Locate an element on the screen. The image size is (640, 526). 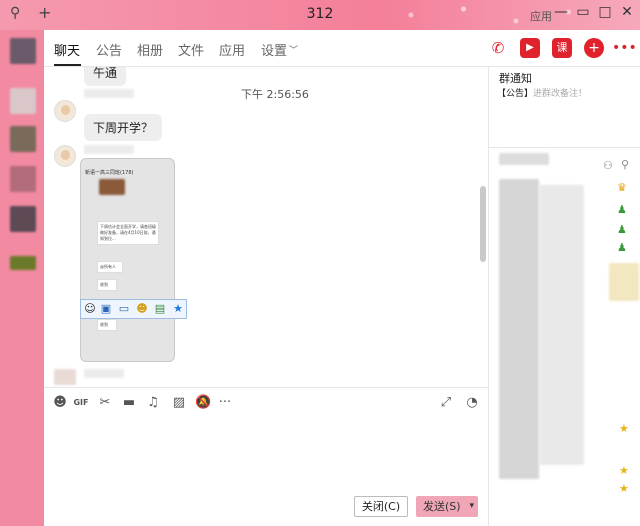
tab-announcement: 公告 is located at coordinates (109, 49).